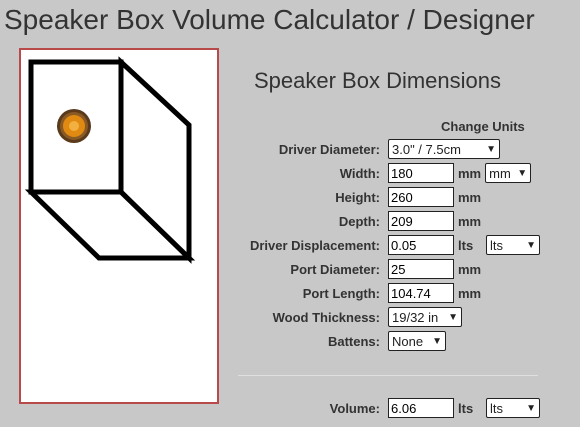 The image size is (580, 427). I want to click on row-width: Width: mm mm ▼, so click(366, 173).